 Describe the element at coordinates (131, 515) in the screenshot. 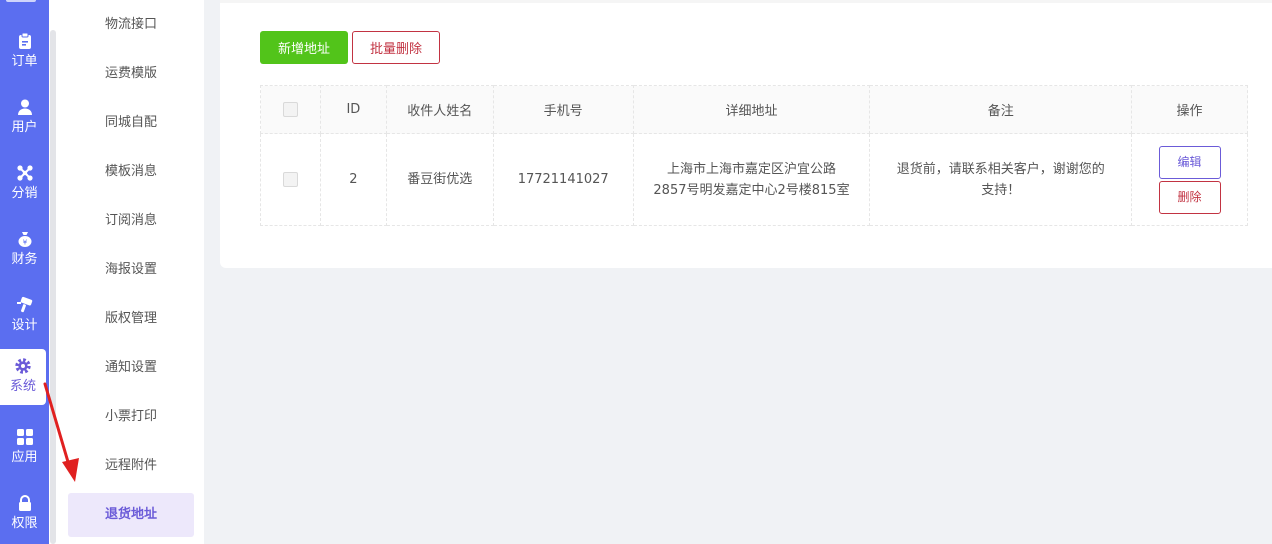

I see `submenu-item-return-address: 退货地址` at that location.